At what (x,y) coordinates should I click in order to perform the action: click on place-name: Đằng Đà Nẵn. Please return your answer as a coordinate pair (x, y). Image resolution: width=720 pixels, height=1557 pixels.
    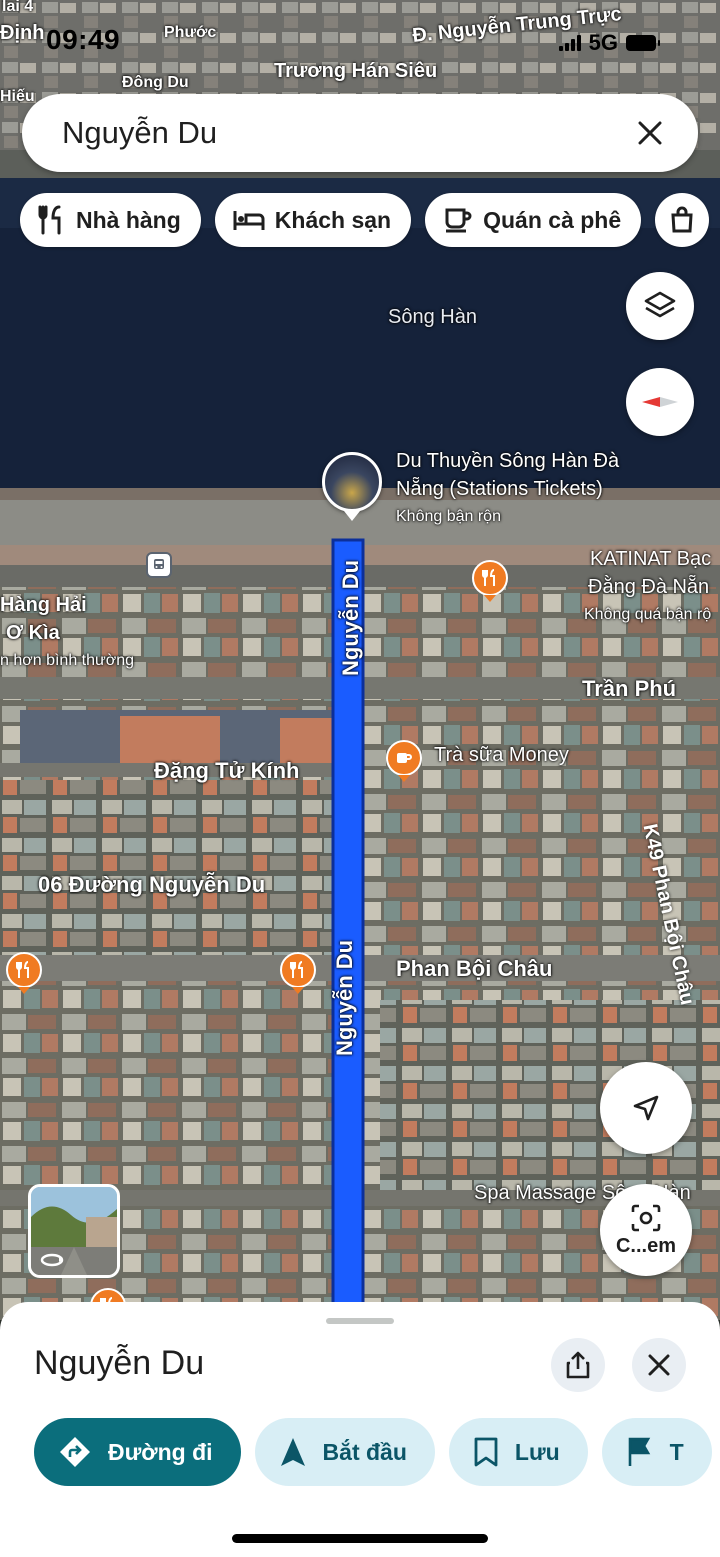
    Looking at the image, I should click on (649, 587).